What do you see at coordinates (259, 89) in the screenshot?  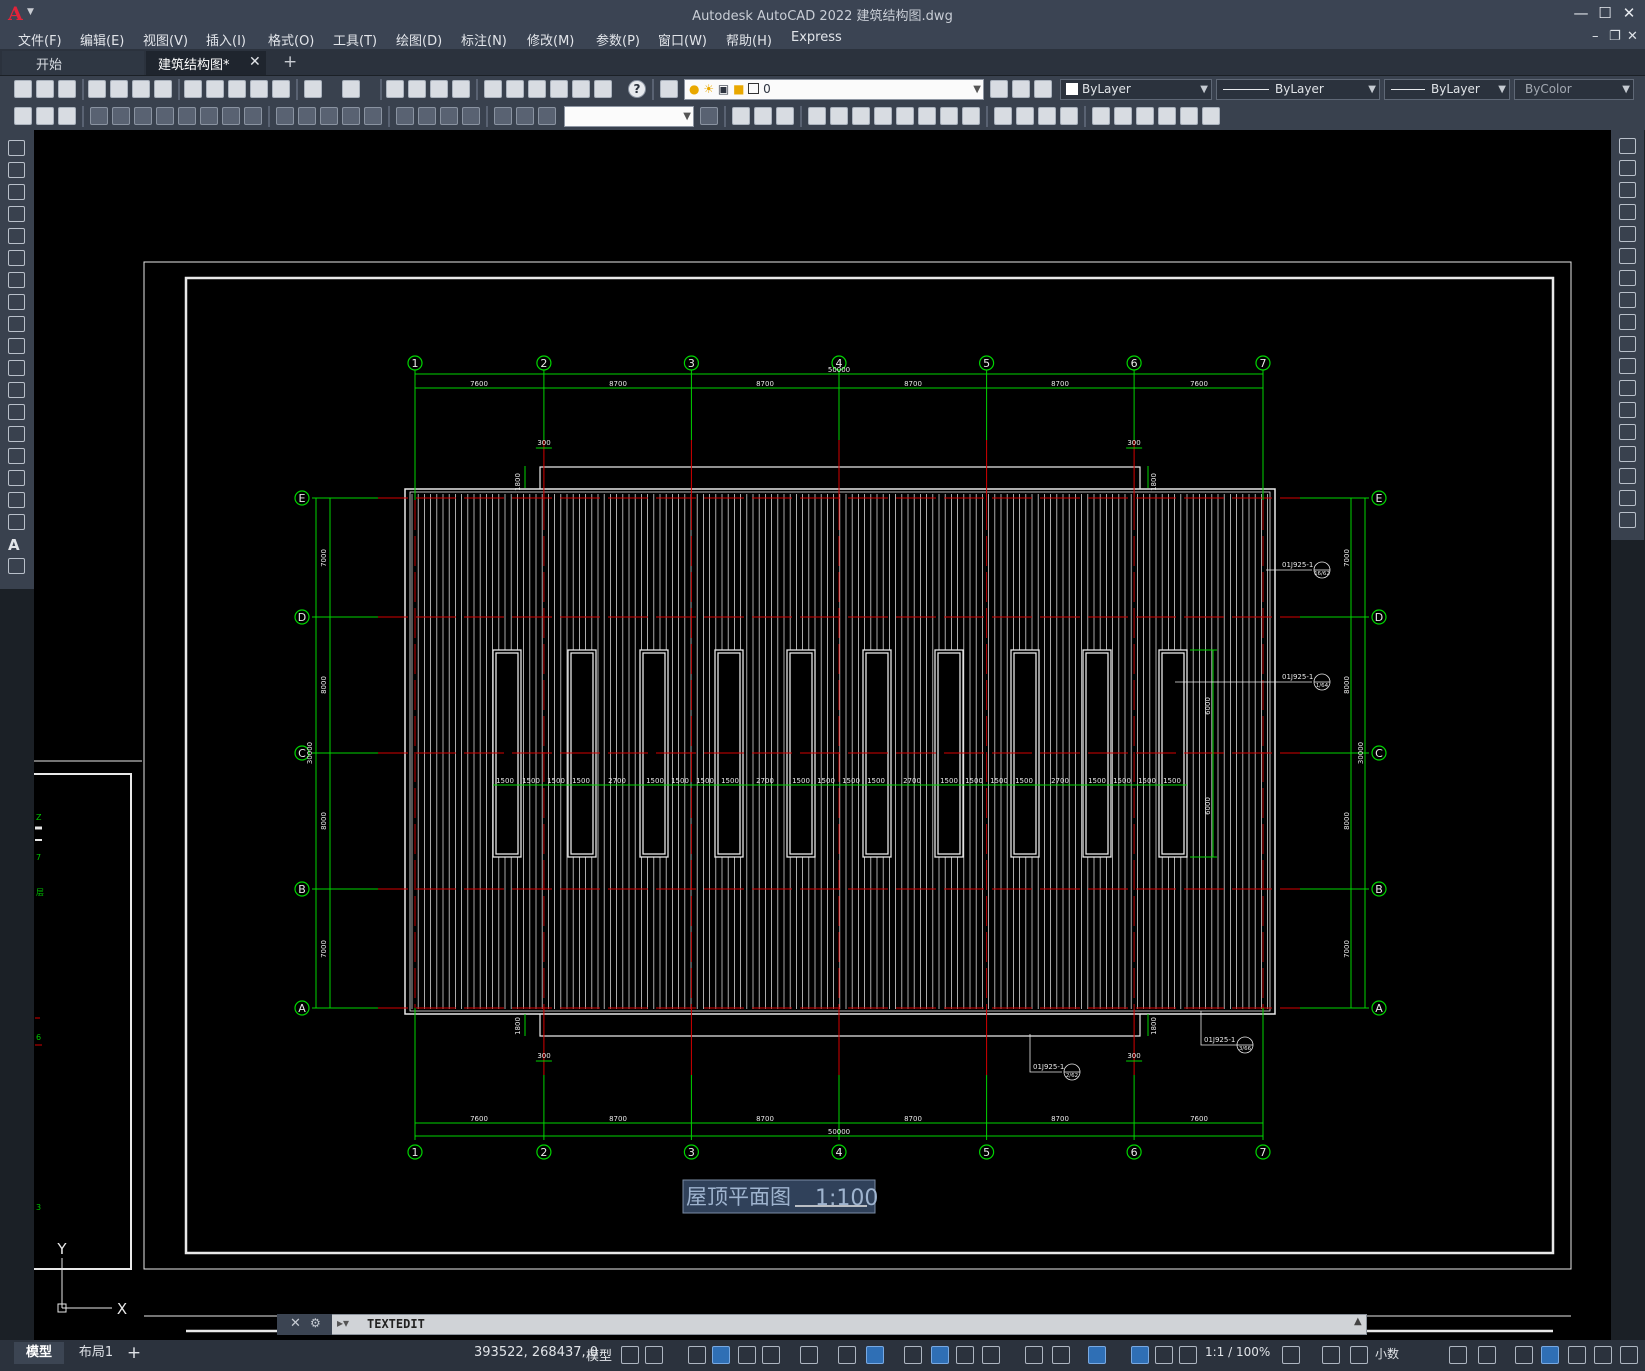 I see `match-properties-icon` at bounding box center [259, 89].